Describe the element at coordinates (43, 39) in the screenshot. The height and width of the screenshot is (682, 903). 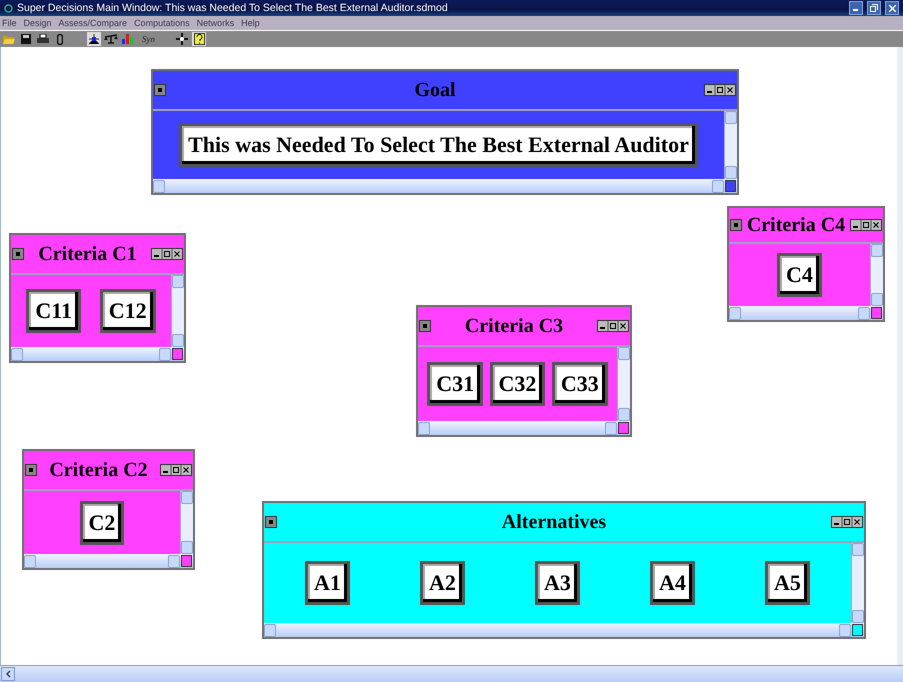
I see `print-icon` at that location.